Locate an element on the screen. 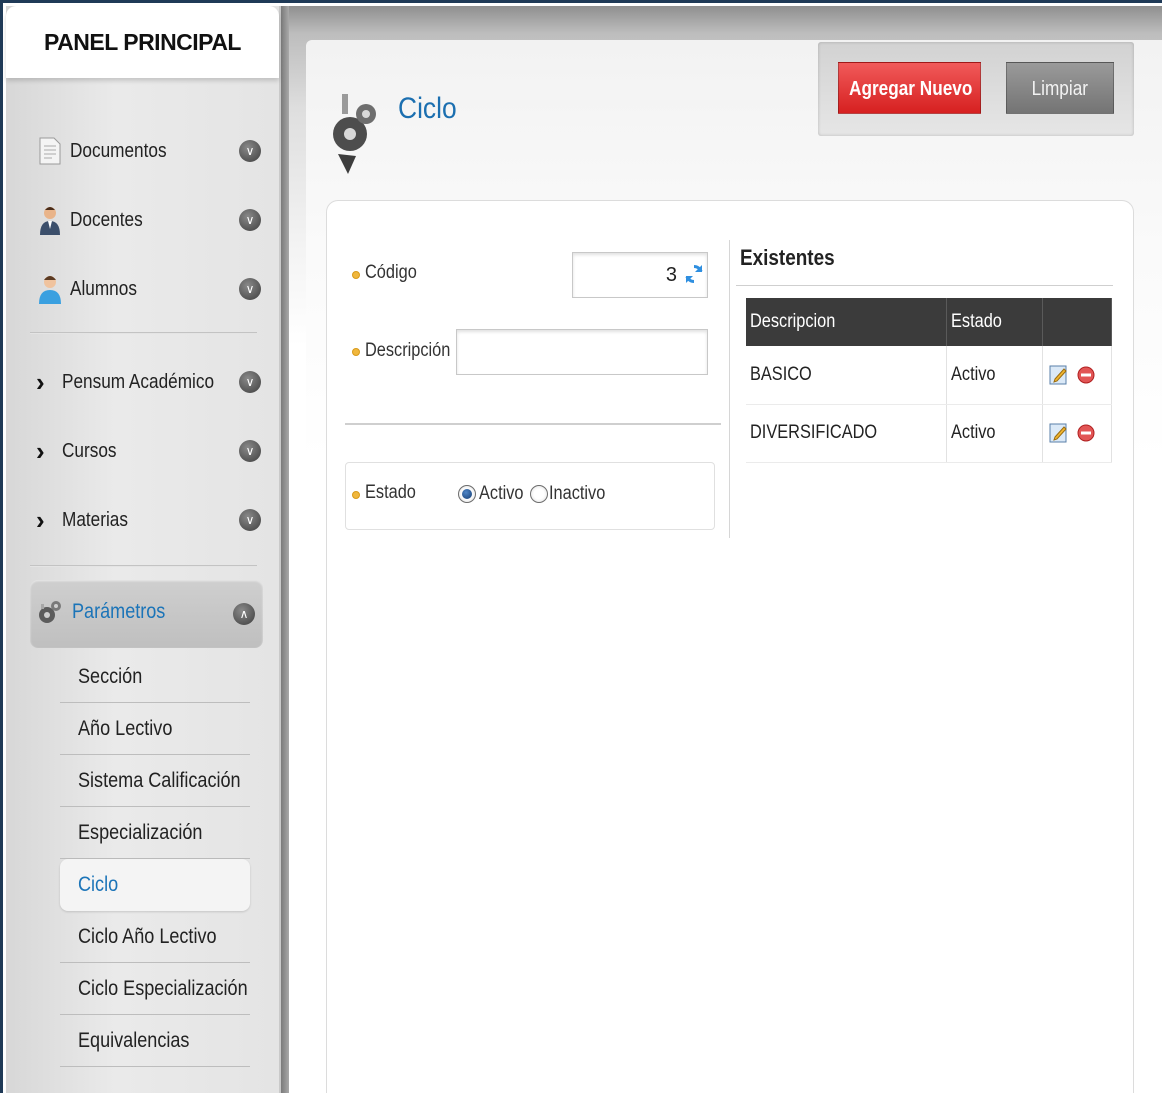 This screenshot has width=1162, height=1093. column-header: Descripcion is located at coordinates (846, 322).